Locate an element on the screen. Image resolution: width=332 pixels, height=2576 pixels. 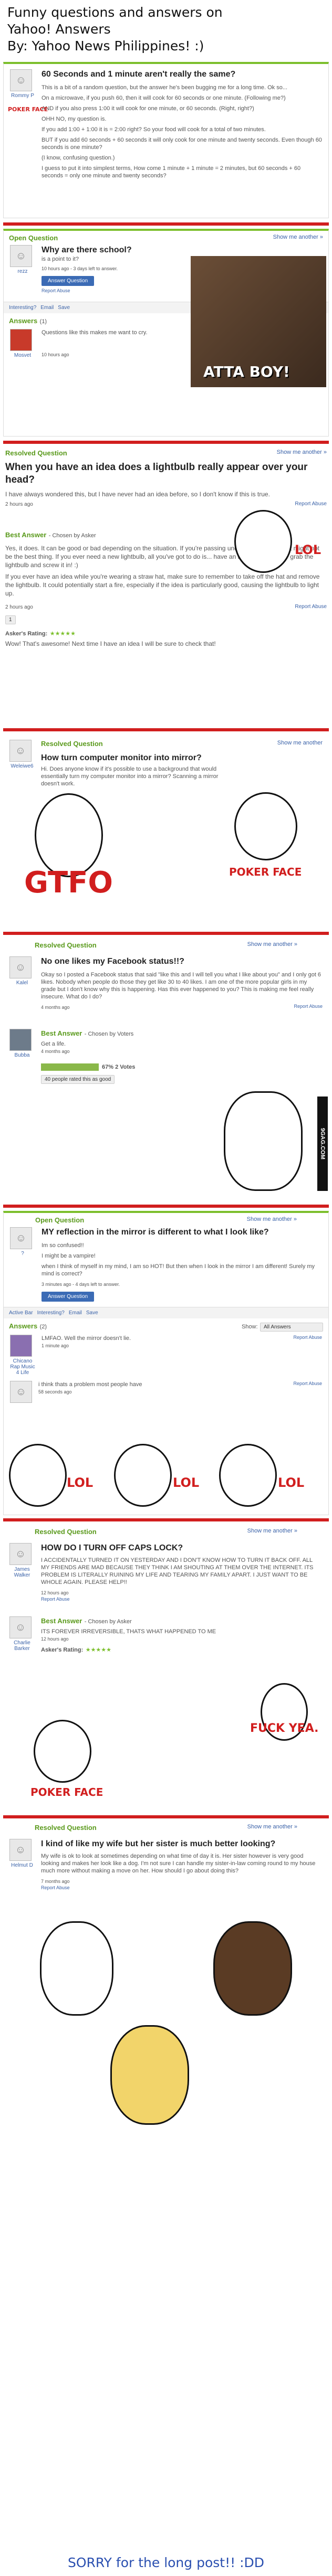
username: Rommy P is located at coordinates (23, 96).